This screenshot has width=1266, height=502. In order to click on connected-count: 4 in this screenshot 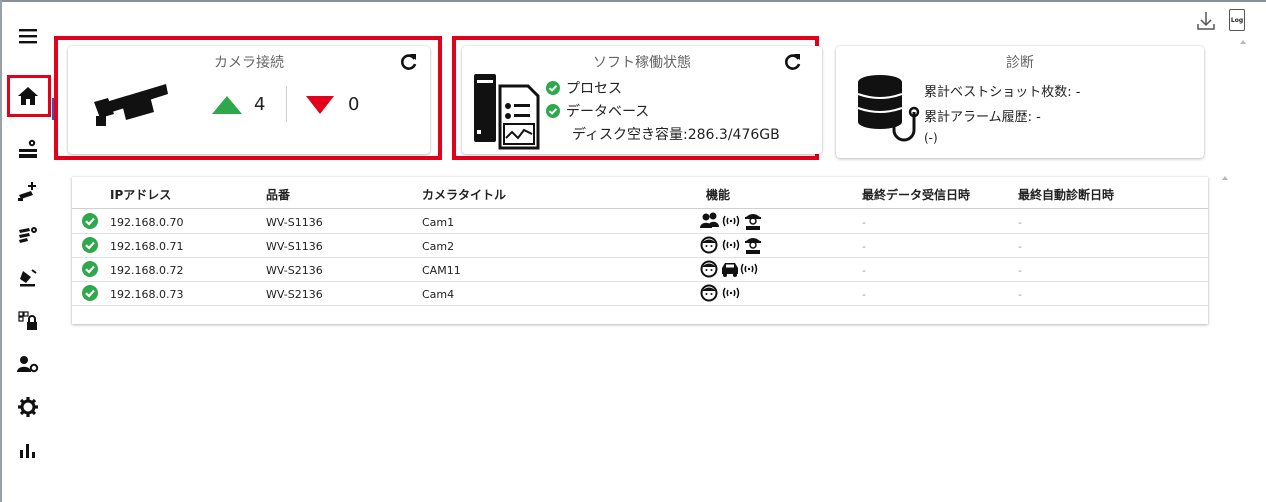, I will do `click(260, 104)`.